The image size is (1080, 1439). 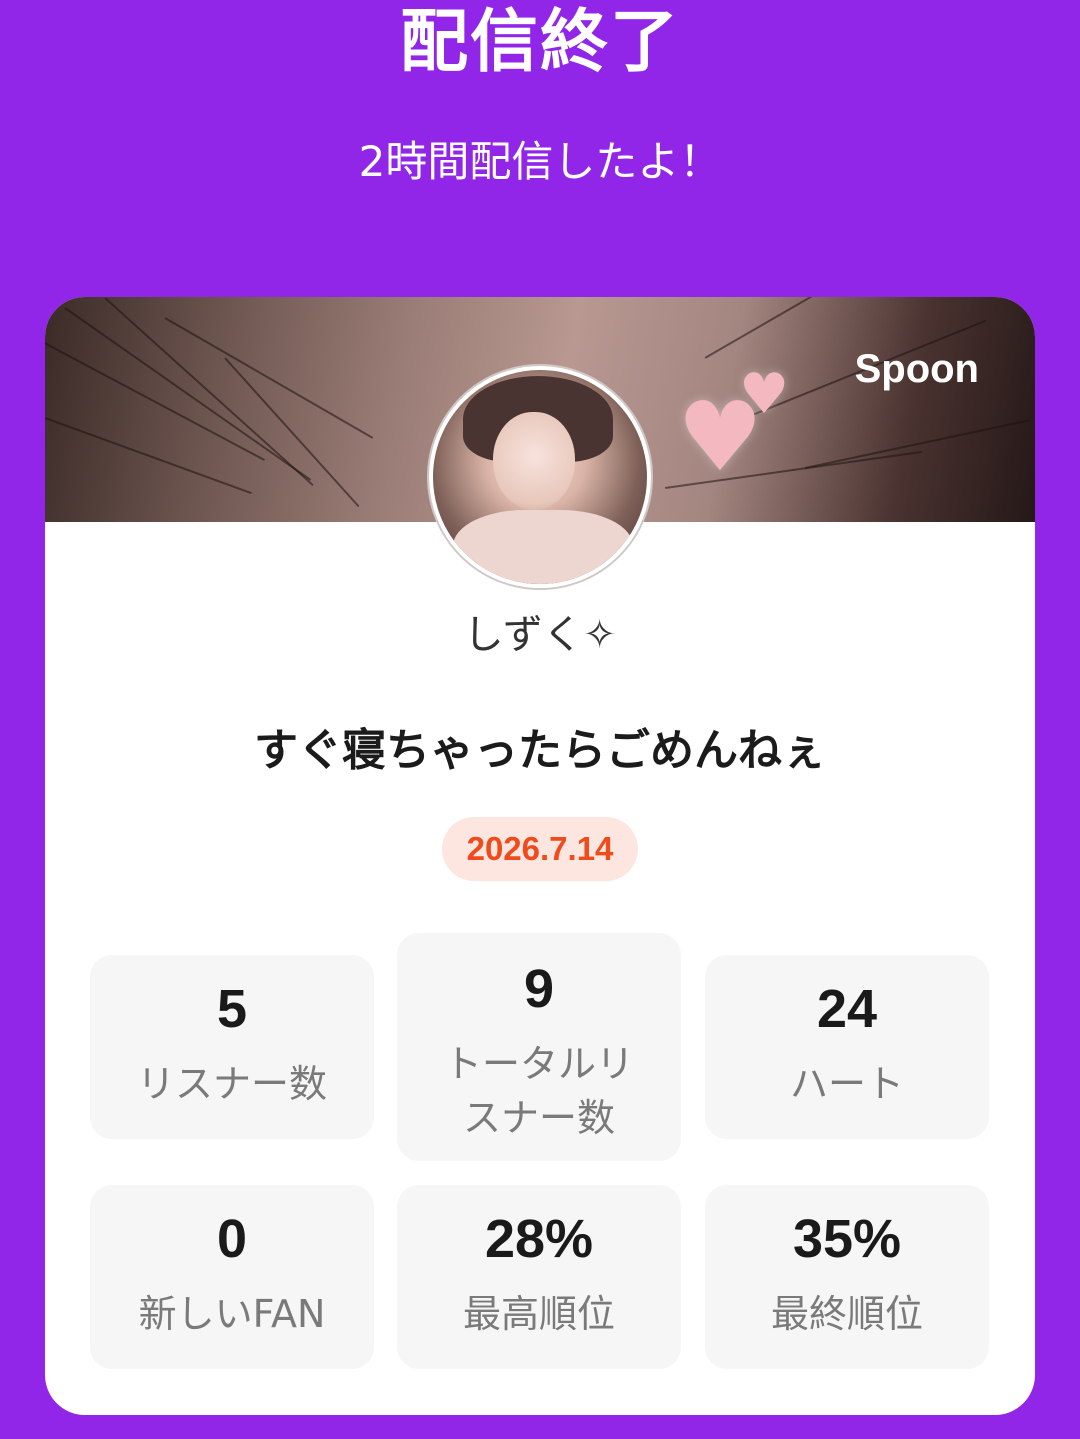 I want to click on stat-label: トータルリスナー数, so click(x=538, y=1091).